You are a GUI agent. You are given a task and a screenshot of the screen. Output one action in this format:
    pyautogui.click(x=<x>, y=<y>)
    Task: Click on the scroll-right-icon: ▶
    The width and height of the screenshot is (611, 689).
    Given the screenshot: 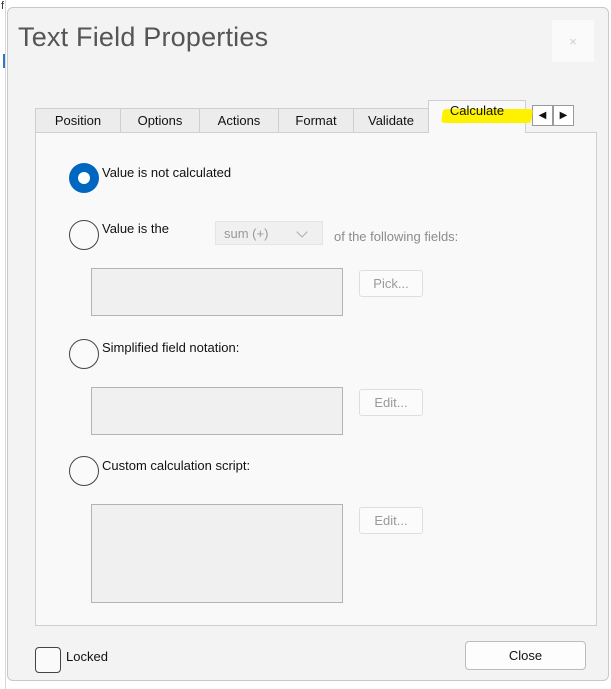 What is the action you would take?
    pyautogui.click(x=563, y=115)
    